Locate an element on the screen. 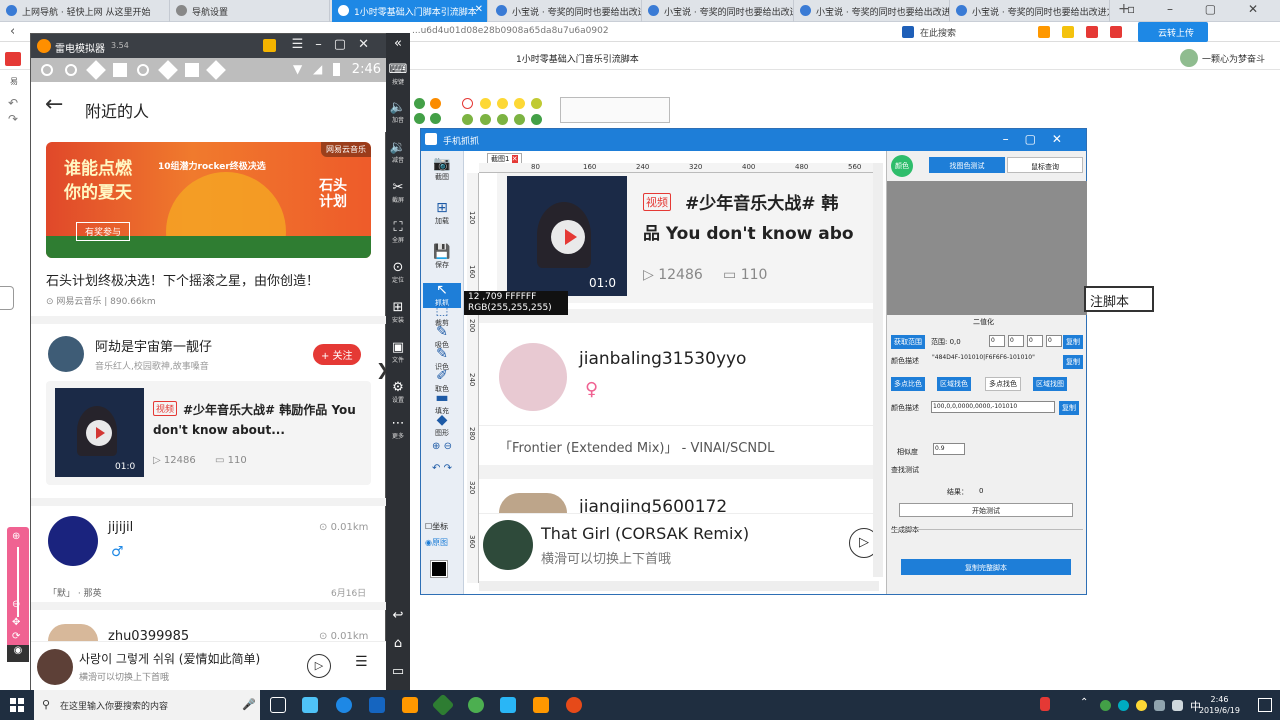  edge-icon is located at coordinates (344, 705).